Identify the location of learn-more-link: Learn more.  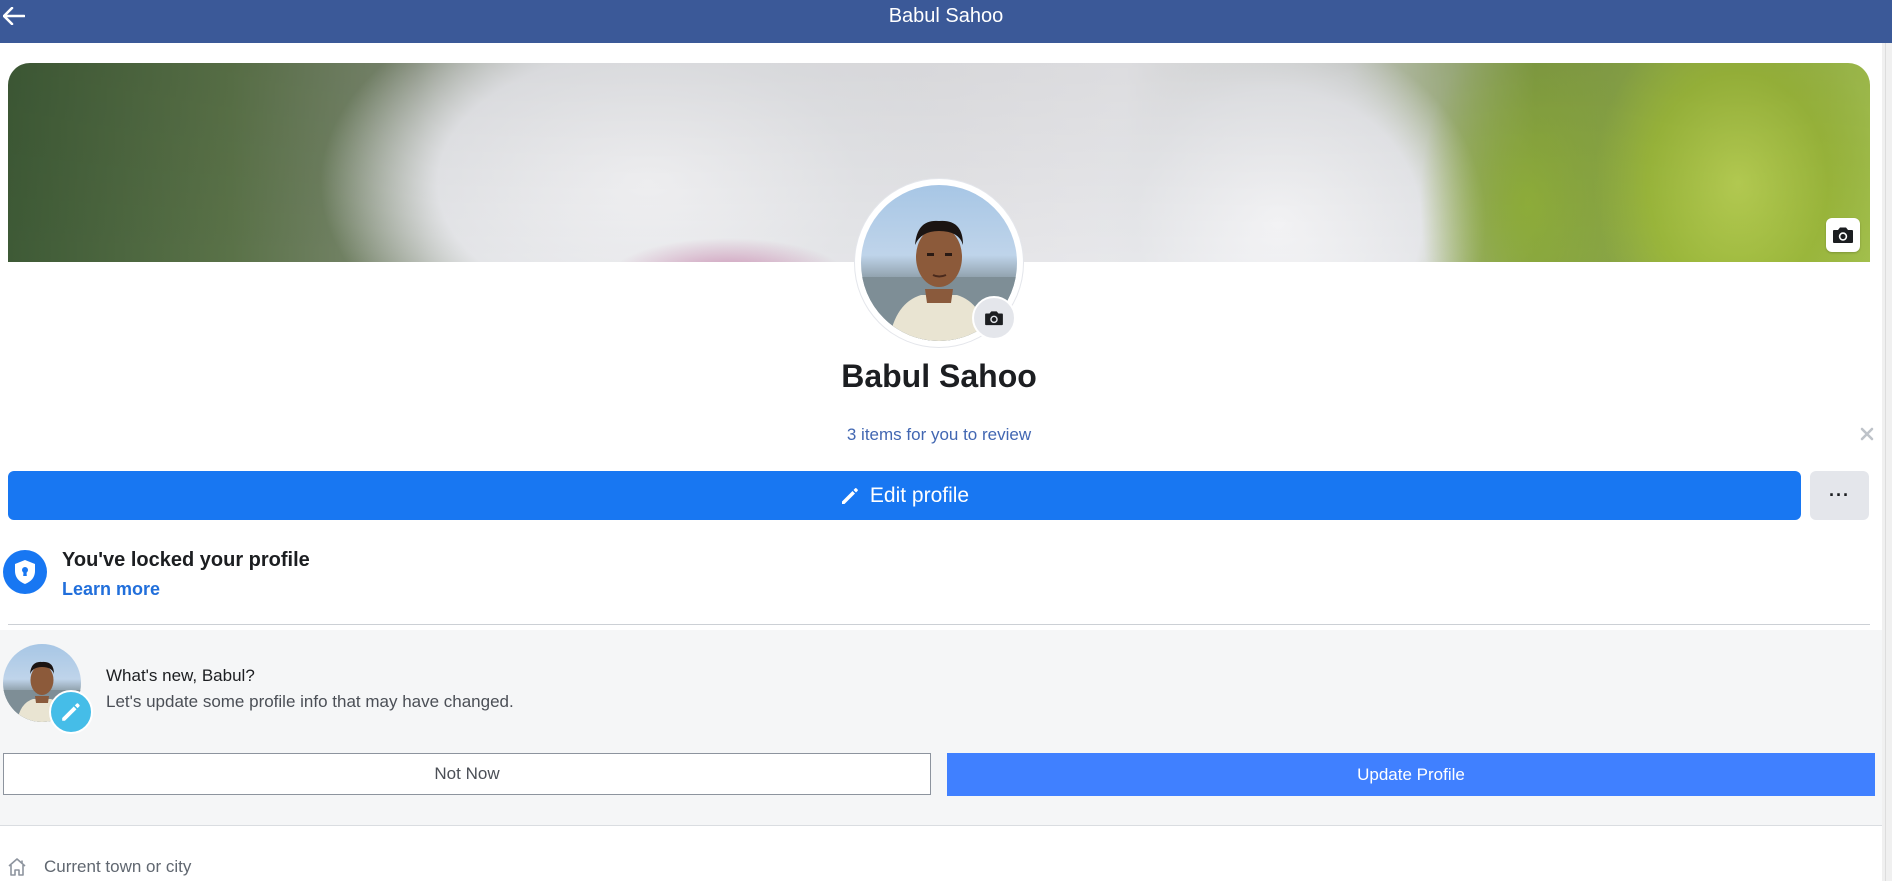
(111, 589).